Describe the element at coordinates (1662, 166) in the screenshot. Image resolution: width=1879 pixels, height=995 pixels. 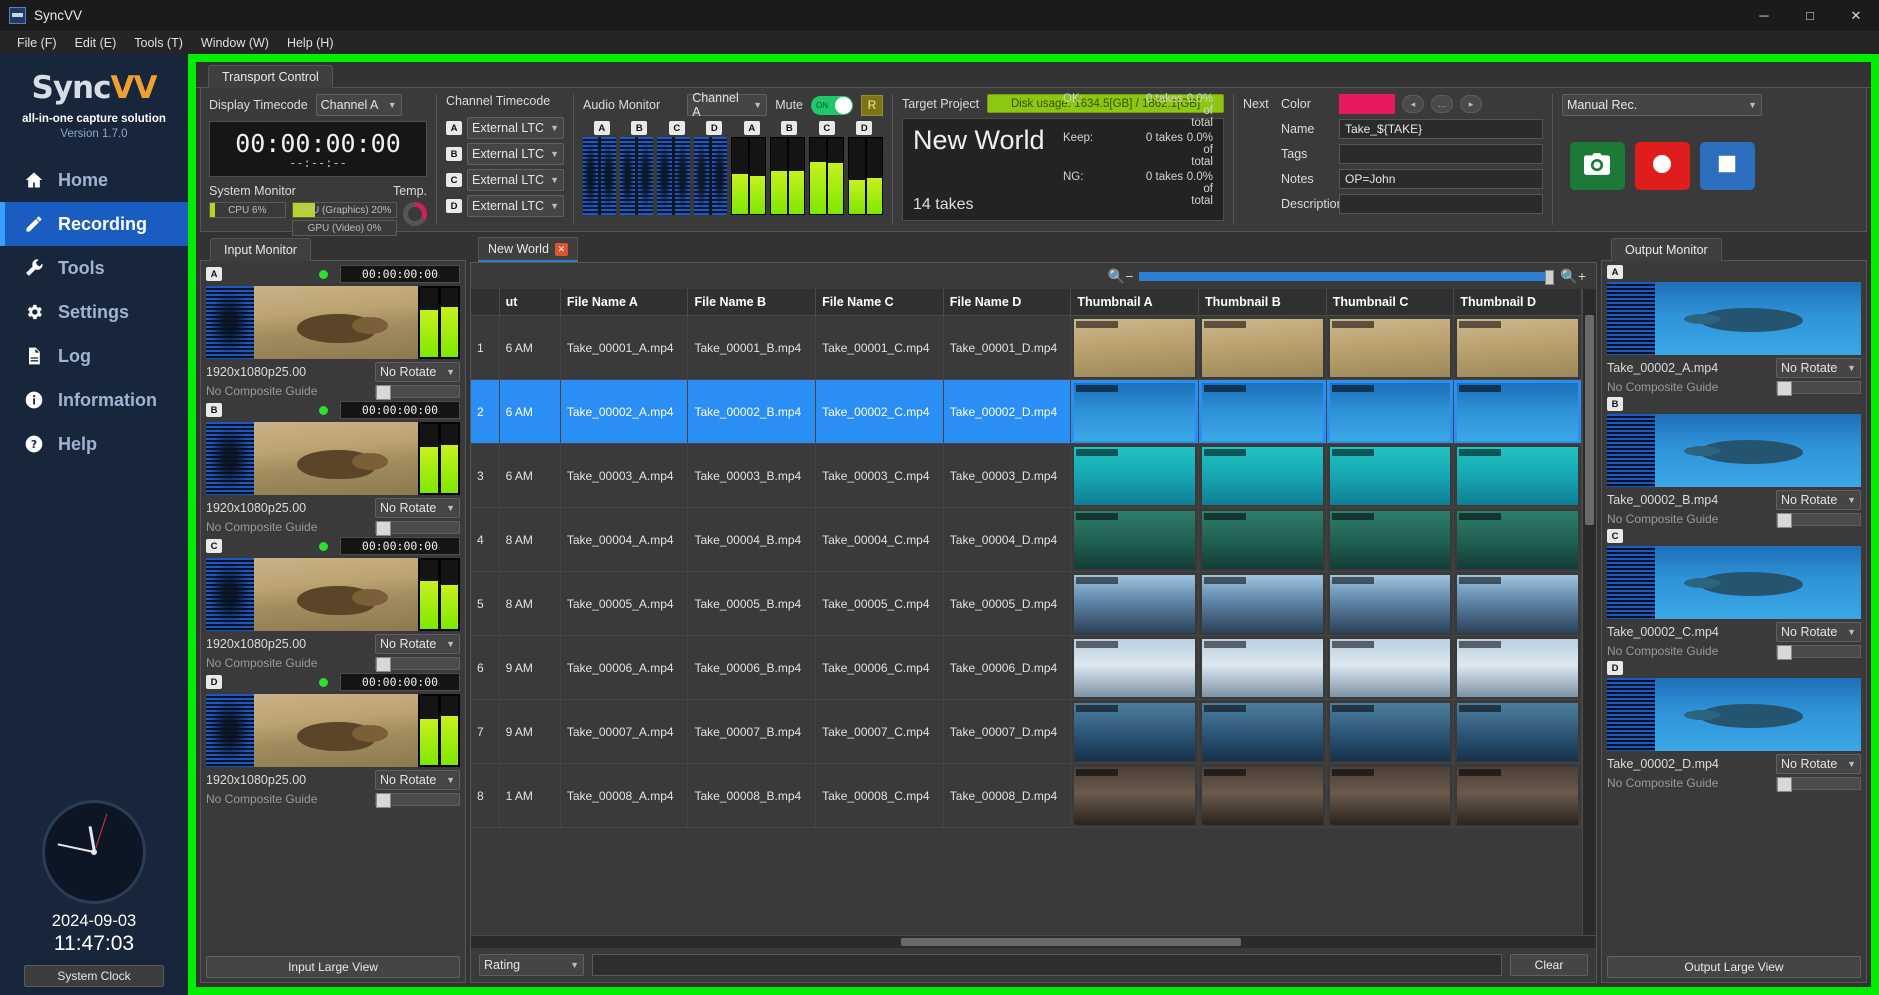
I see `record-button` at that location.